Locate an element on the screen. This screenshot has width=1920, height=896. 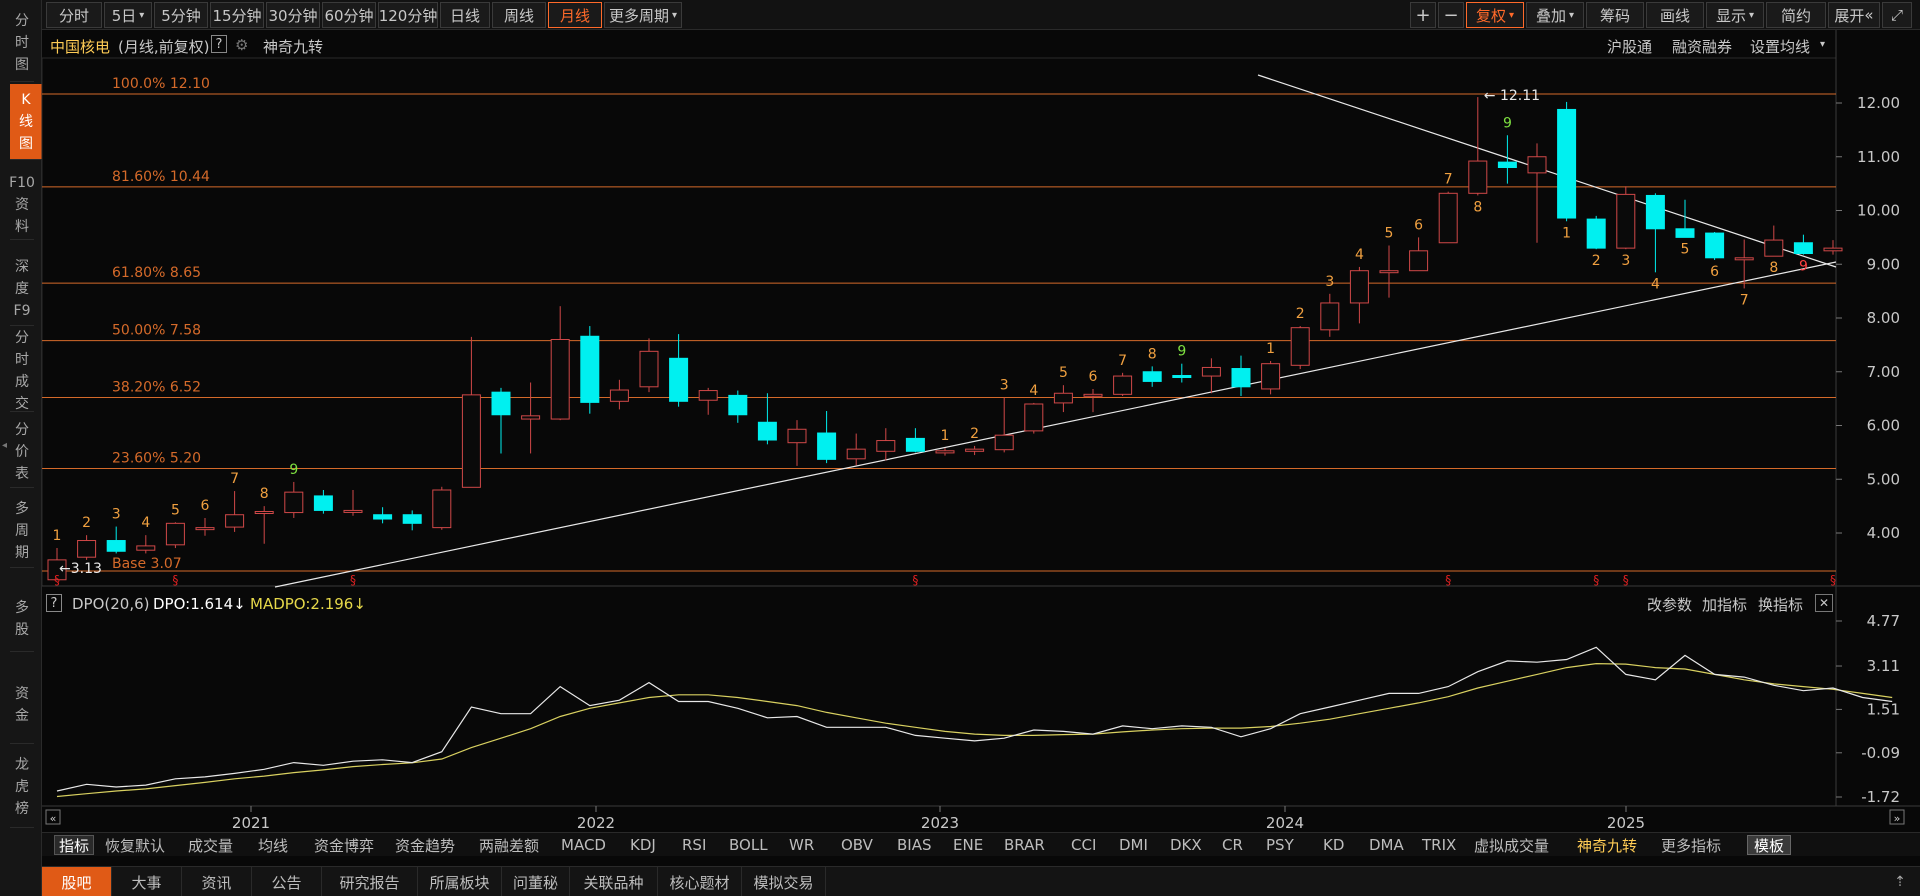
indicator-tab-3: 均线 is located at coordinates (273, 845).